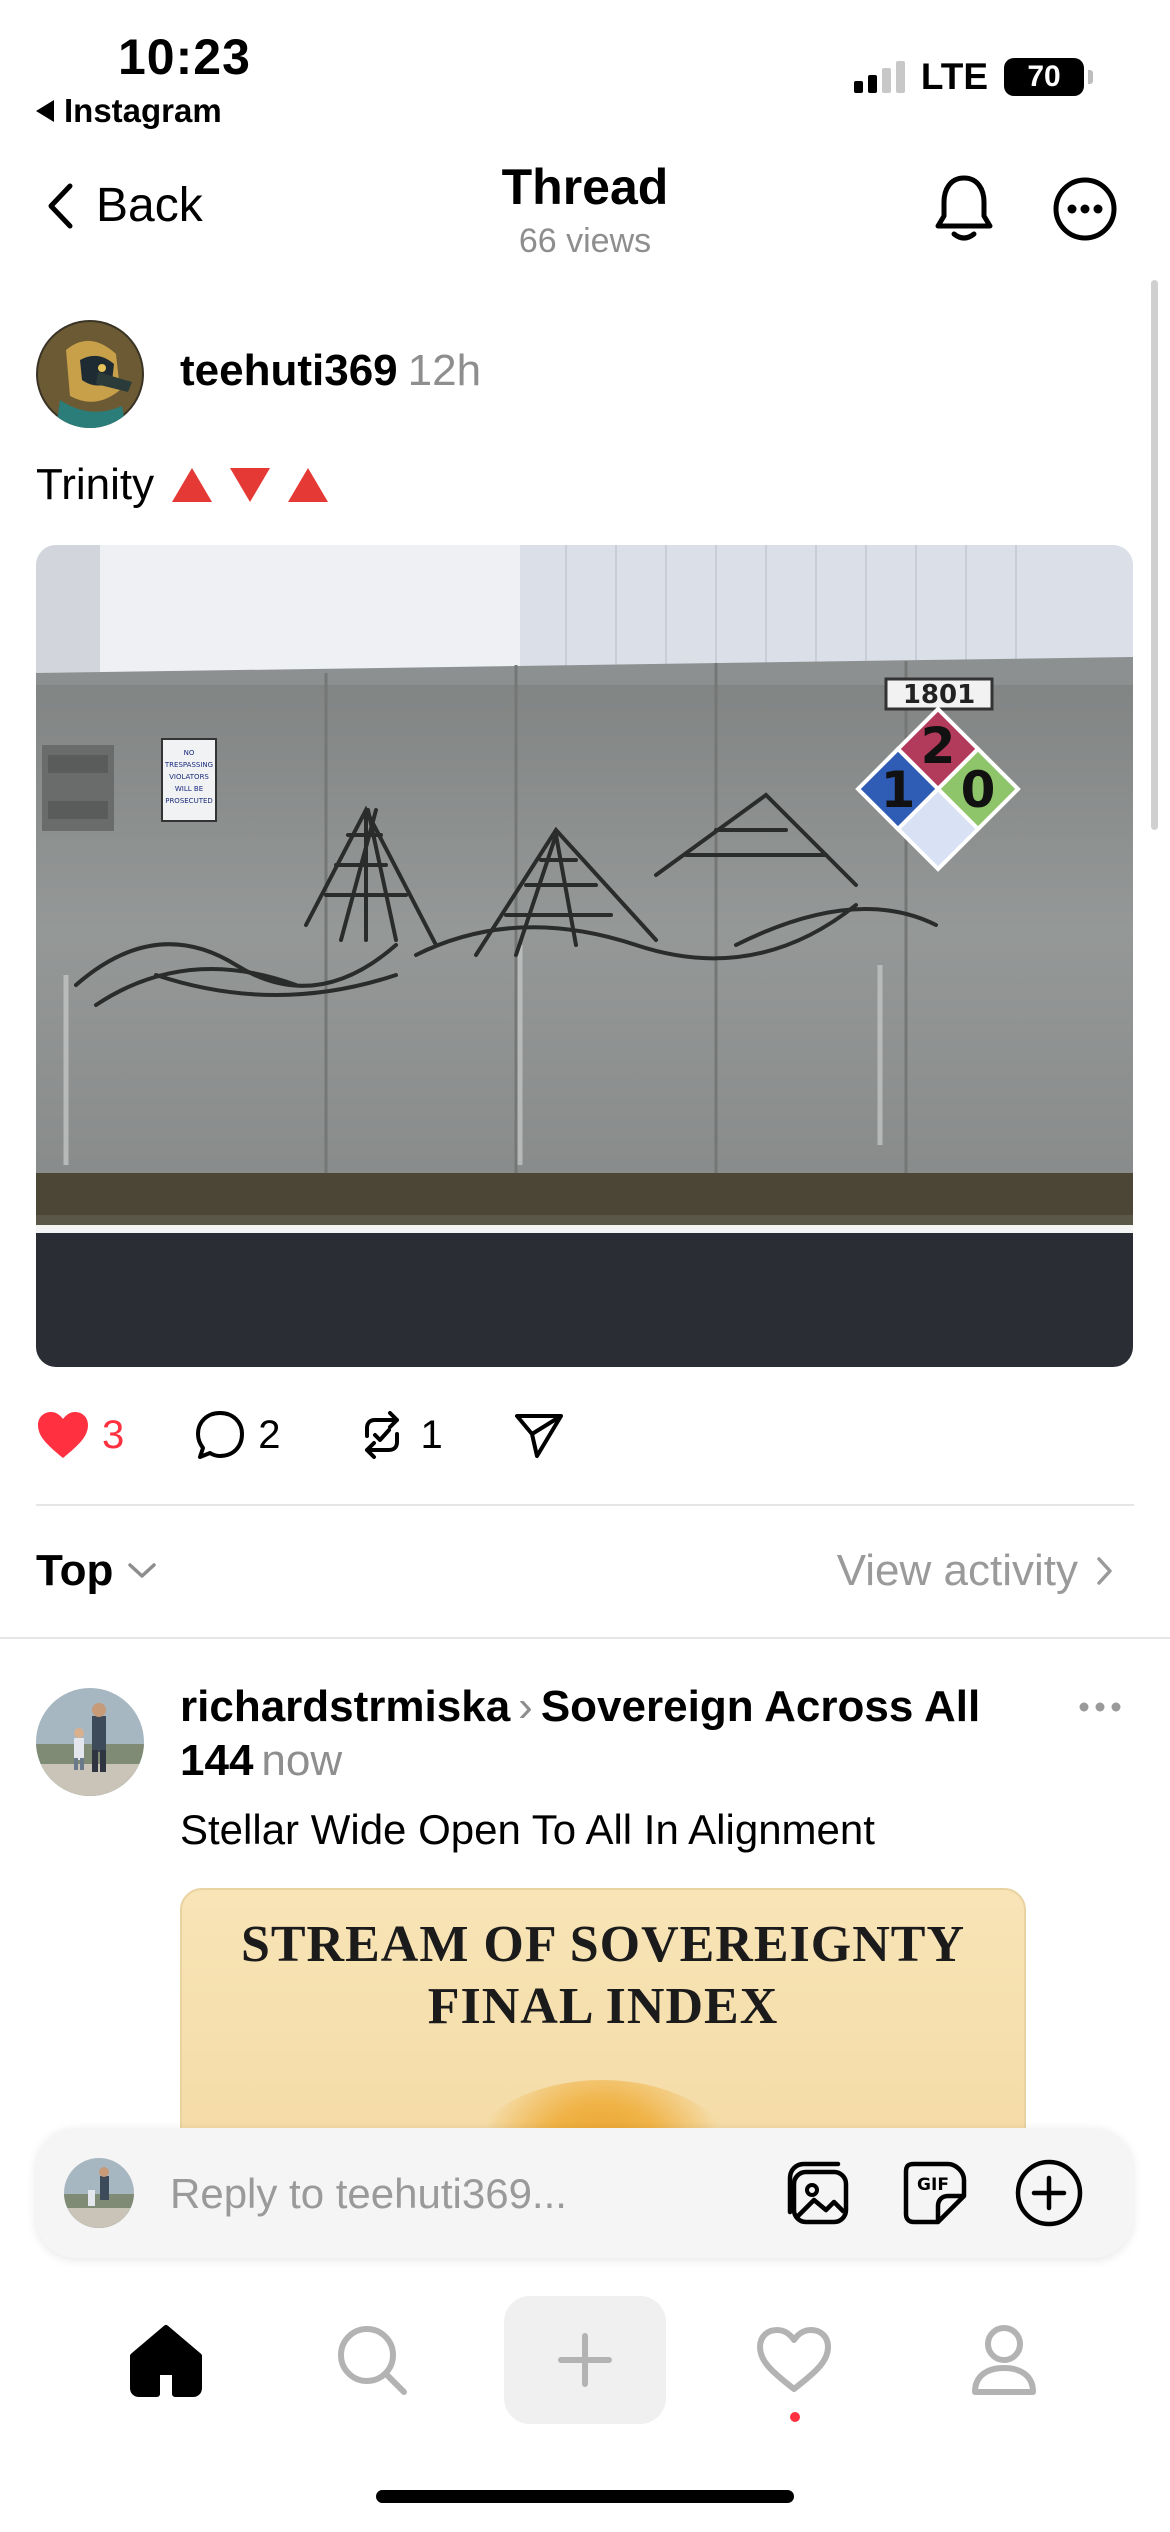 This screenshot has width=1170, height=2532. Describe the element at coordinates (603, 1944) in the screenshot. I see `card-title-line1: STREAM OF SOVEREIGNTY` at that location.